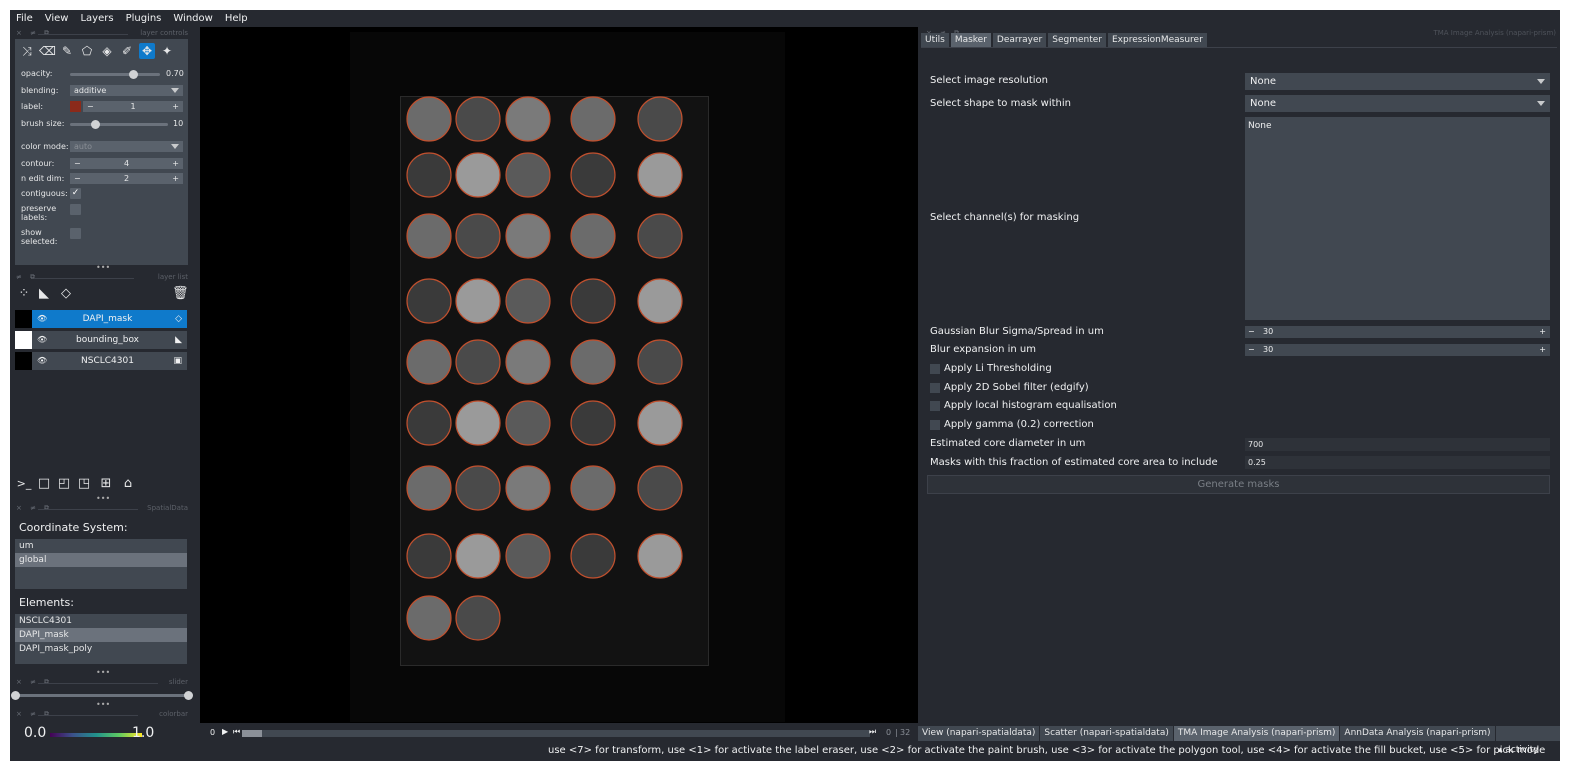 This screenshot has width=1570, height=771. What do you see at coordinates (935, 40) in the screenshot?
I see `tab-utils: Utils` at bounding box center [935, 40].